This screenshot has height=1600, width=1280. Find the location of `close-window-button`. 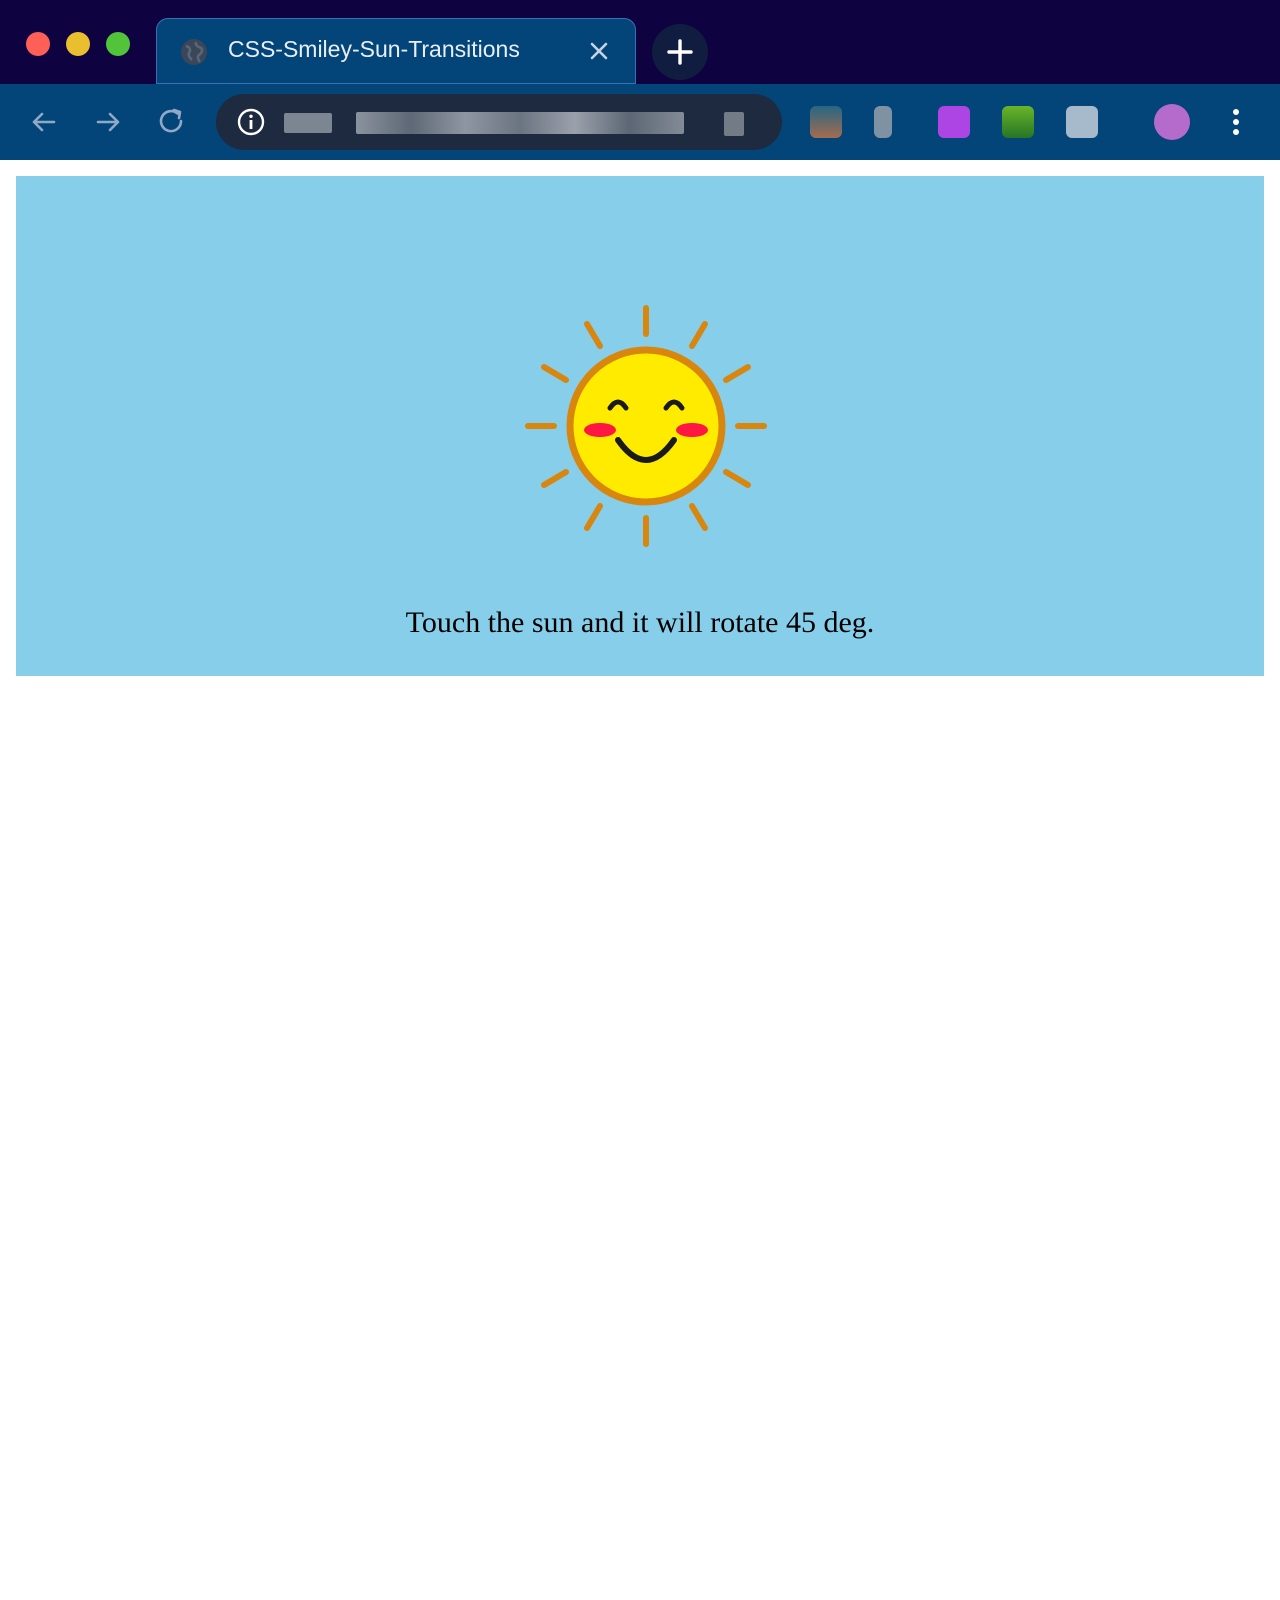

close-window-button is located at coordinates (38, 44).